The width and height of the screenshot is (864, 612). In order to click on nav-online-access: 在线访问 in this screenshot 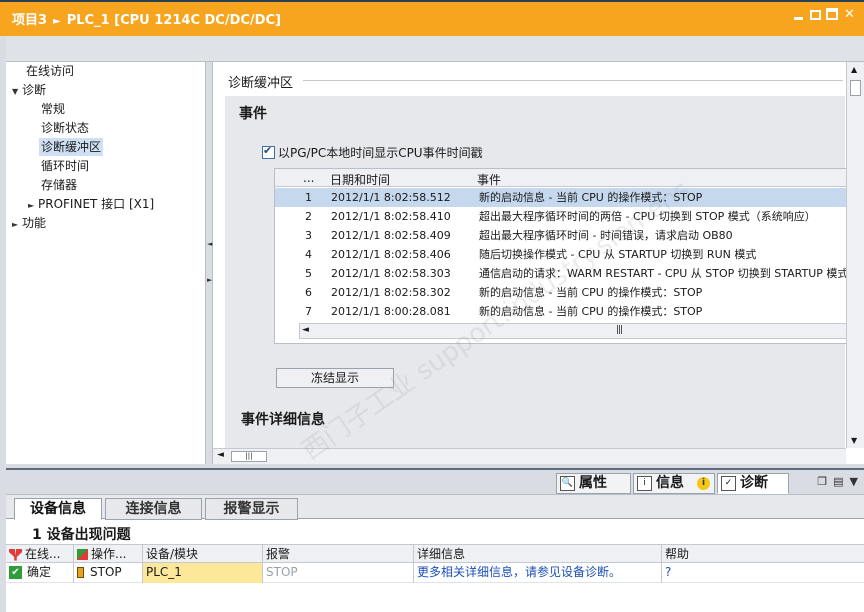, I will do `click(50, 71)`.